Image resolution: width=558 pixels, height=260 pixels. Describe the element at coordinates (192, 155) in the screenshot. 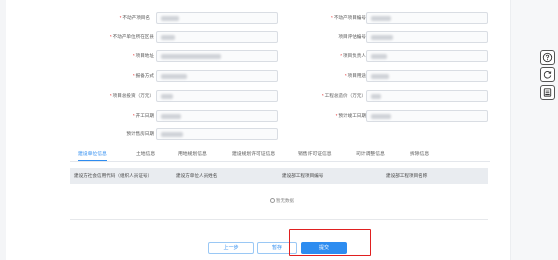

I see `tab-land-planning: 用地规划信息` at that location.